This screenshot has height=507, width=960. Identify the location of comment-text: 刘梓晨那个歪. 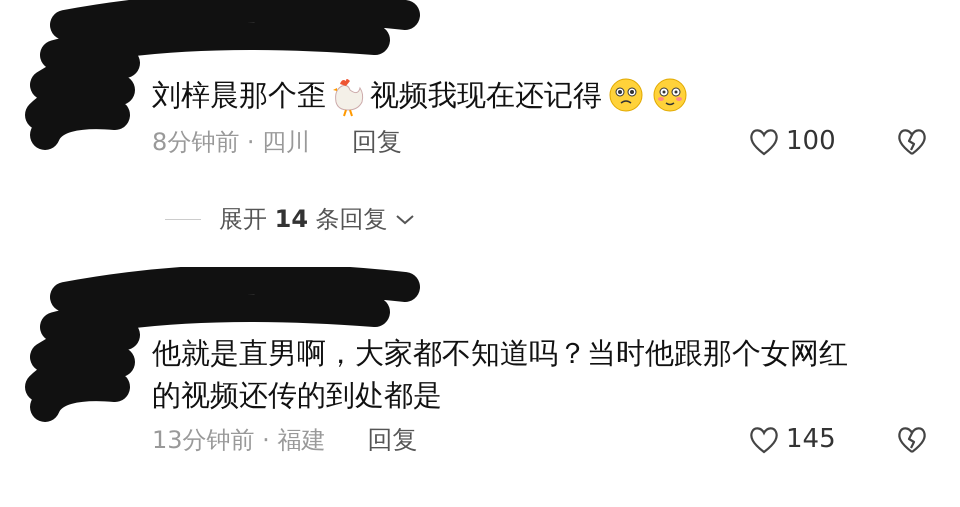
(239, 95).